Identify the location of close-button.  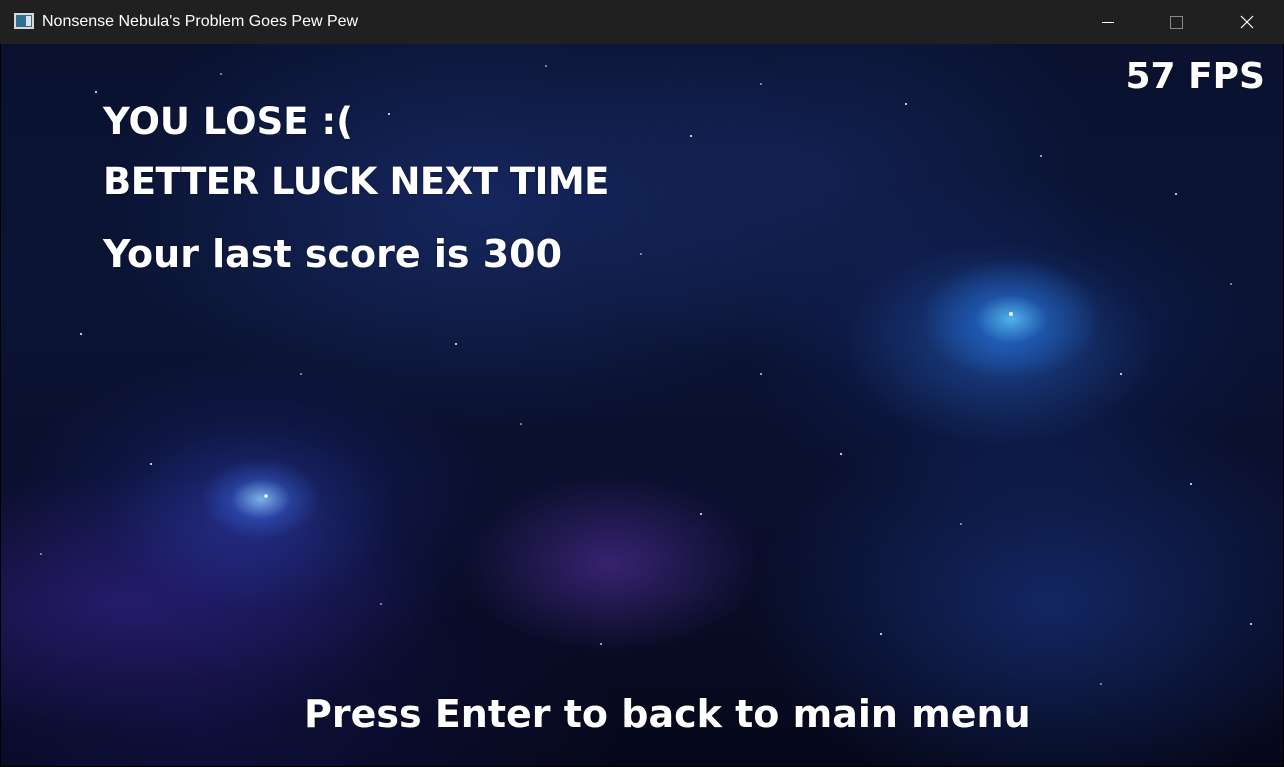
(1247, 22).